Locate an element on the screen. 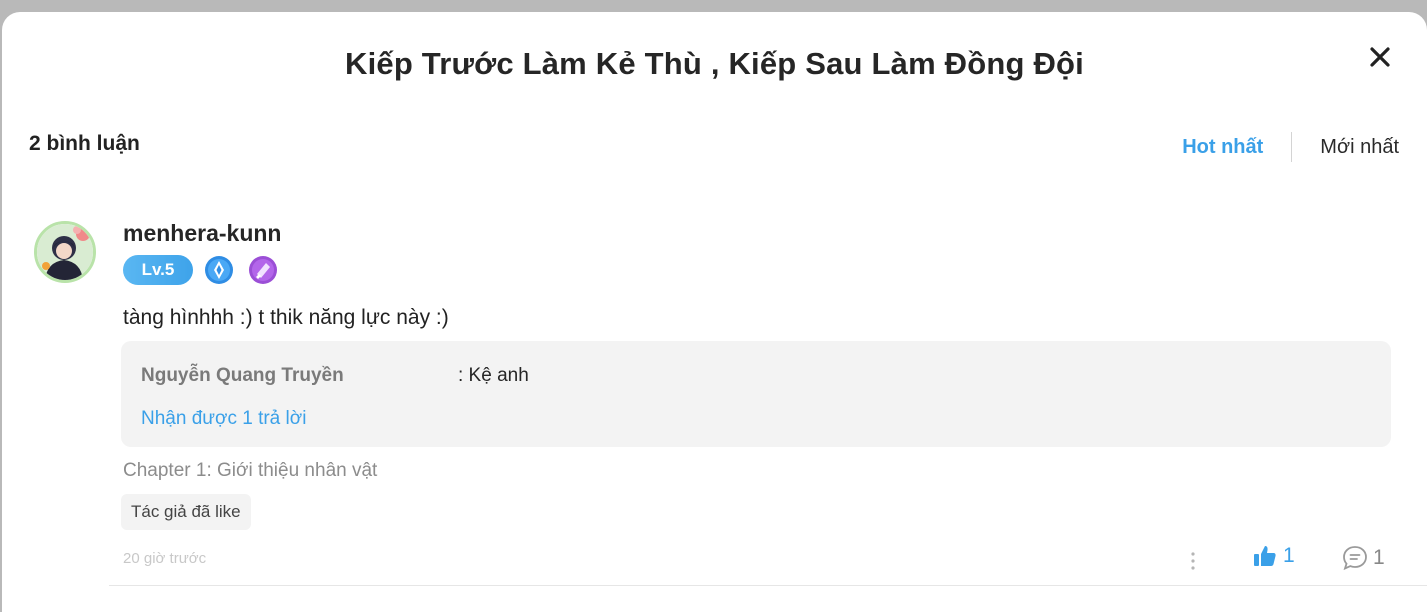  close-button is located at coordinates (1380, 57).